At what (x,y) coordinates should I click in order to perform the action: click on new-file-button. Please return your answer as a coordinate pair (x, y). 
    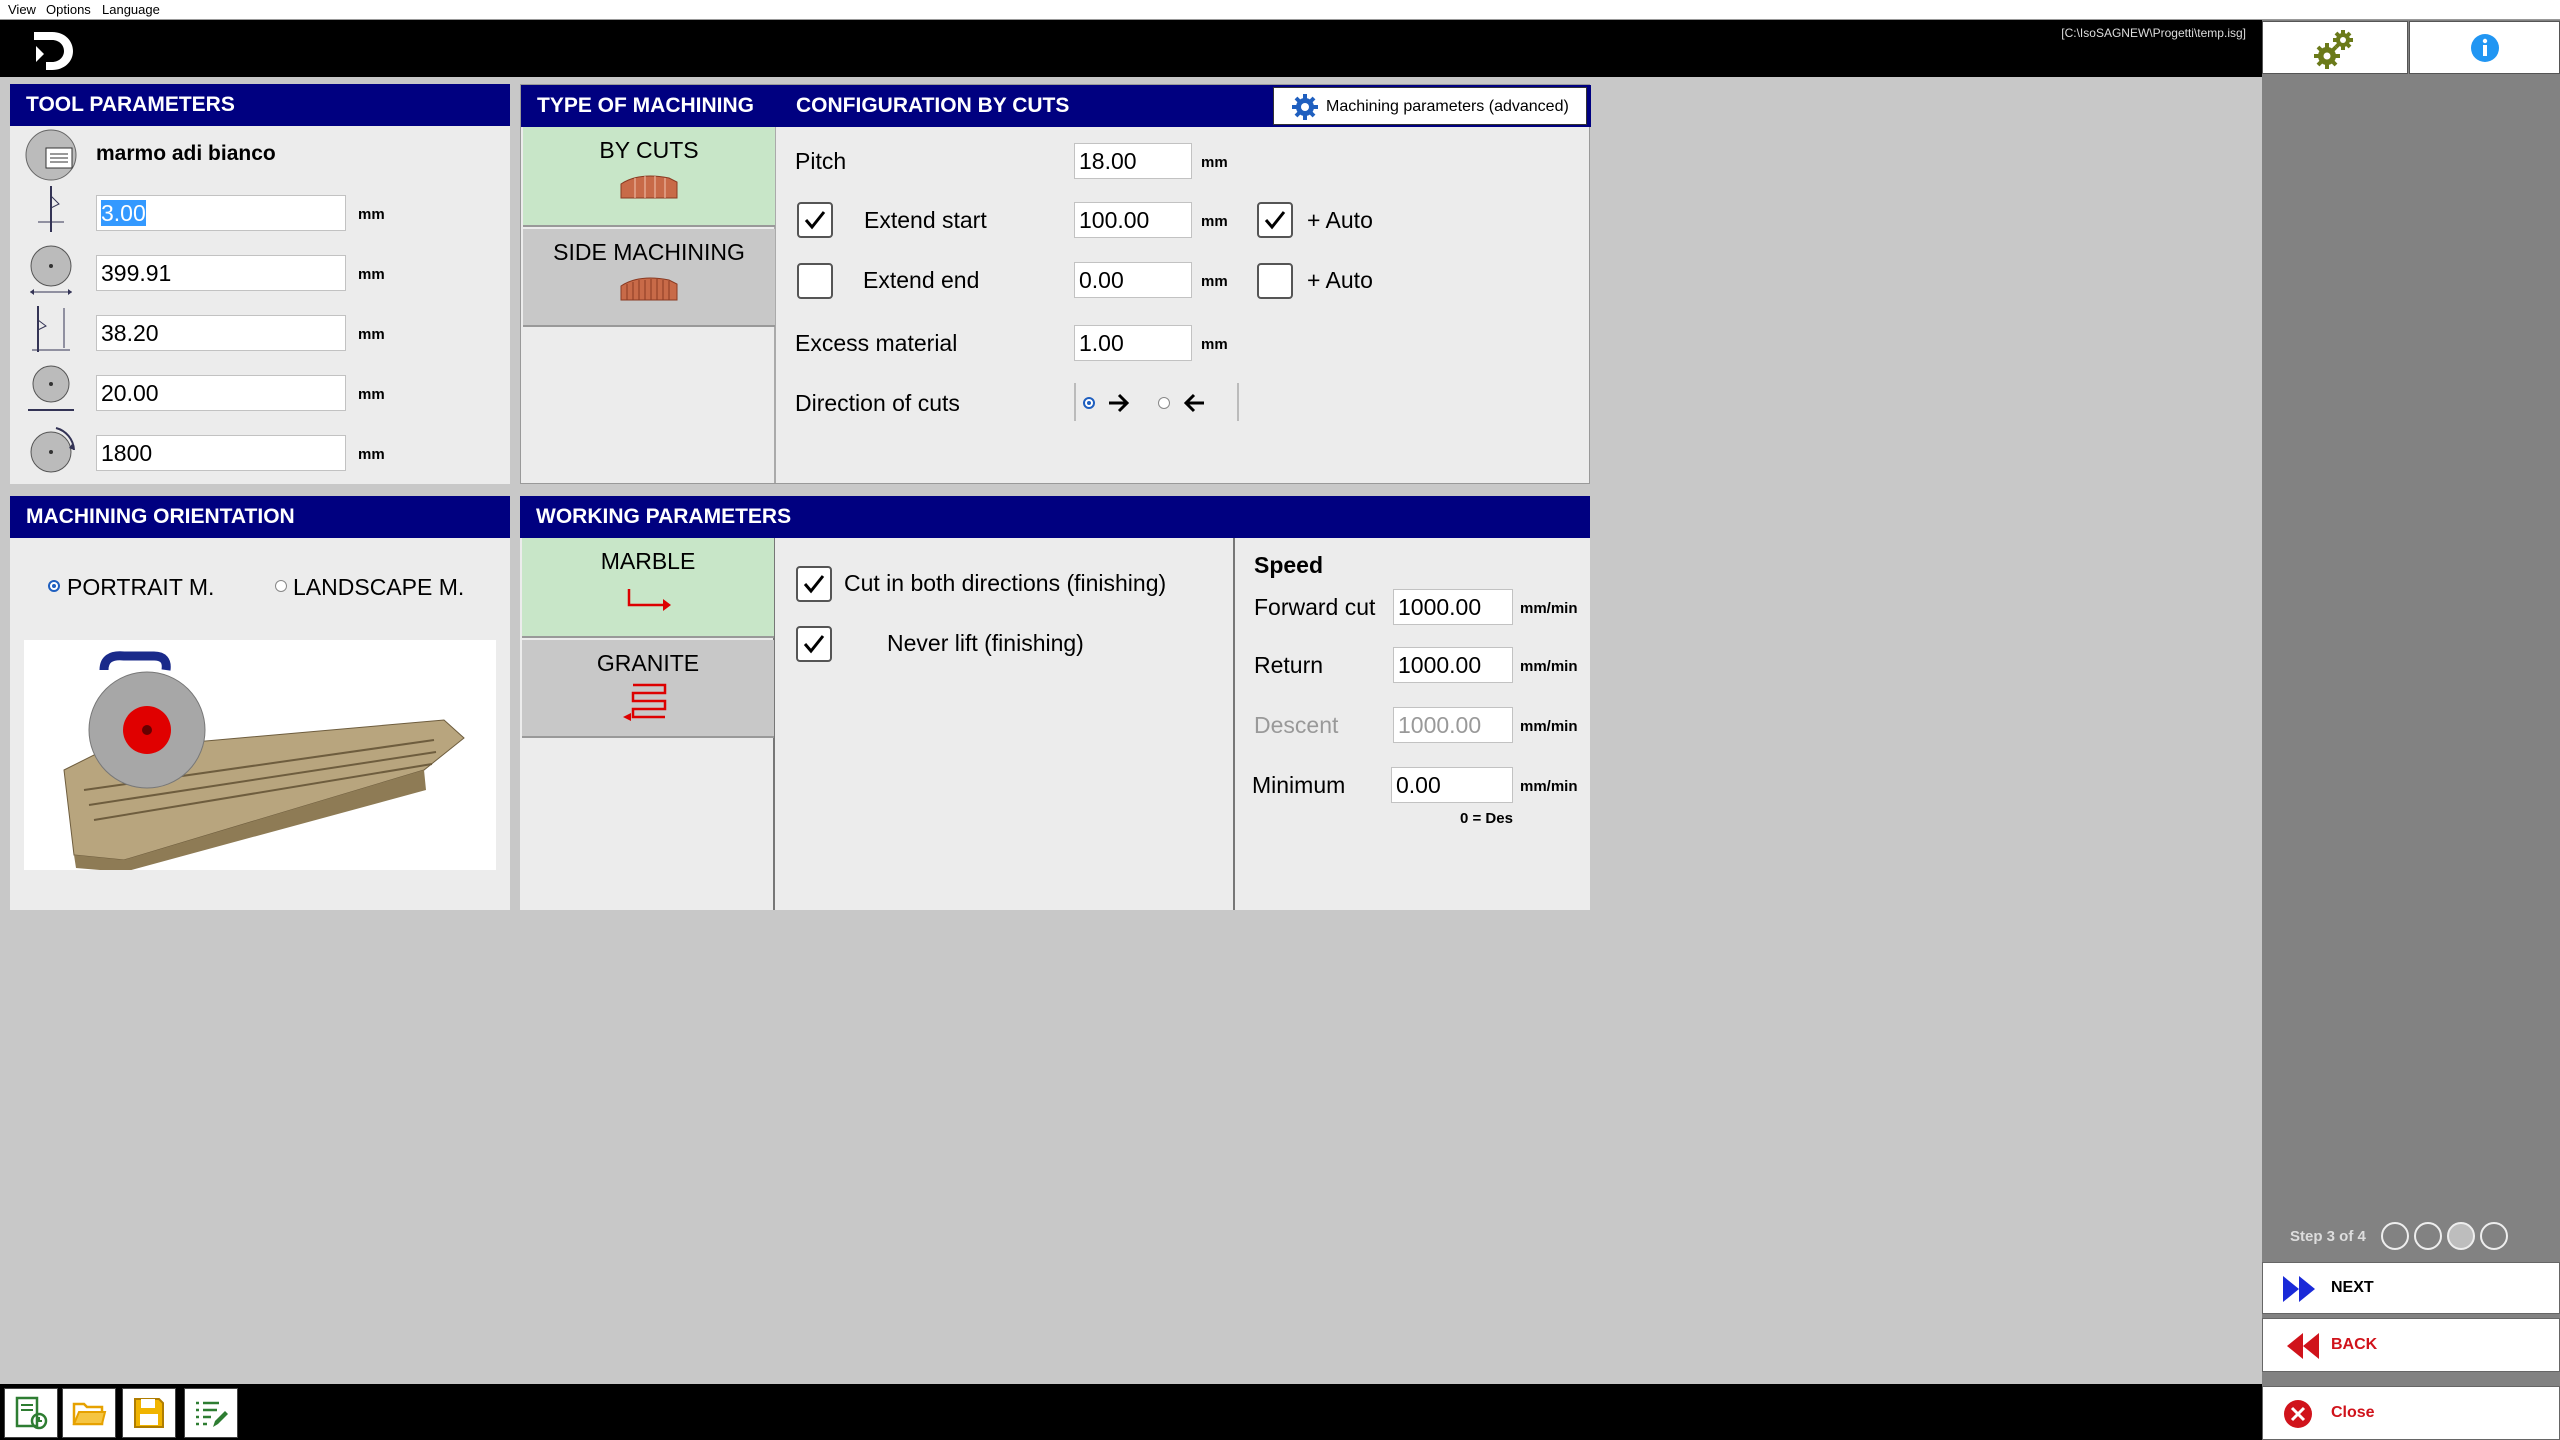
    Looking at the image, I should click on (31, 1413).